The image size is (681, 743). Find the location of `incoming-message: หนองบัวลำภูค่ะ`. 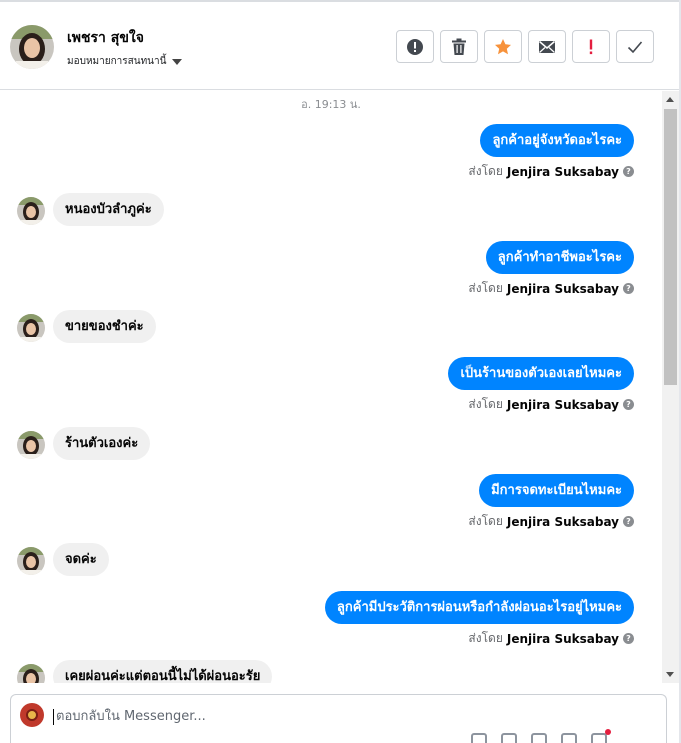

incoming-message: หนองบัวลำภูค่ะ is located at coordinates (108, 209).